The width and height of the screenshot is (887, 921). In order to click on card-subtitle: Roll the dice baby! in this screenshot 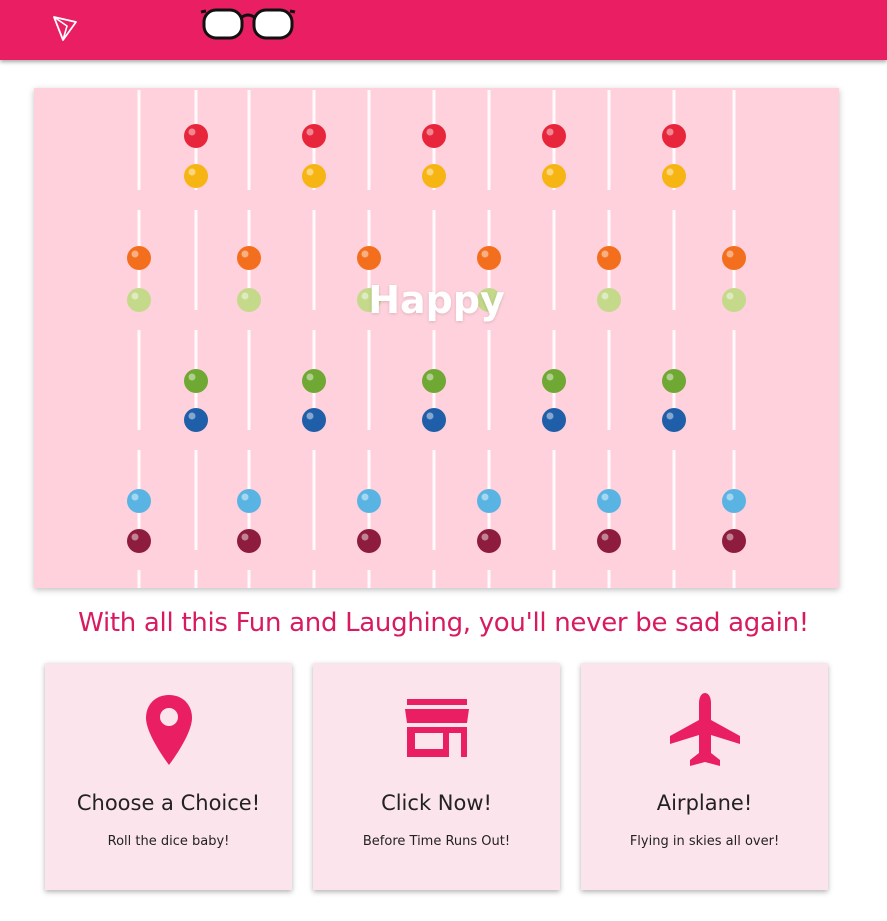, I will do `click(168, 841)`.